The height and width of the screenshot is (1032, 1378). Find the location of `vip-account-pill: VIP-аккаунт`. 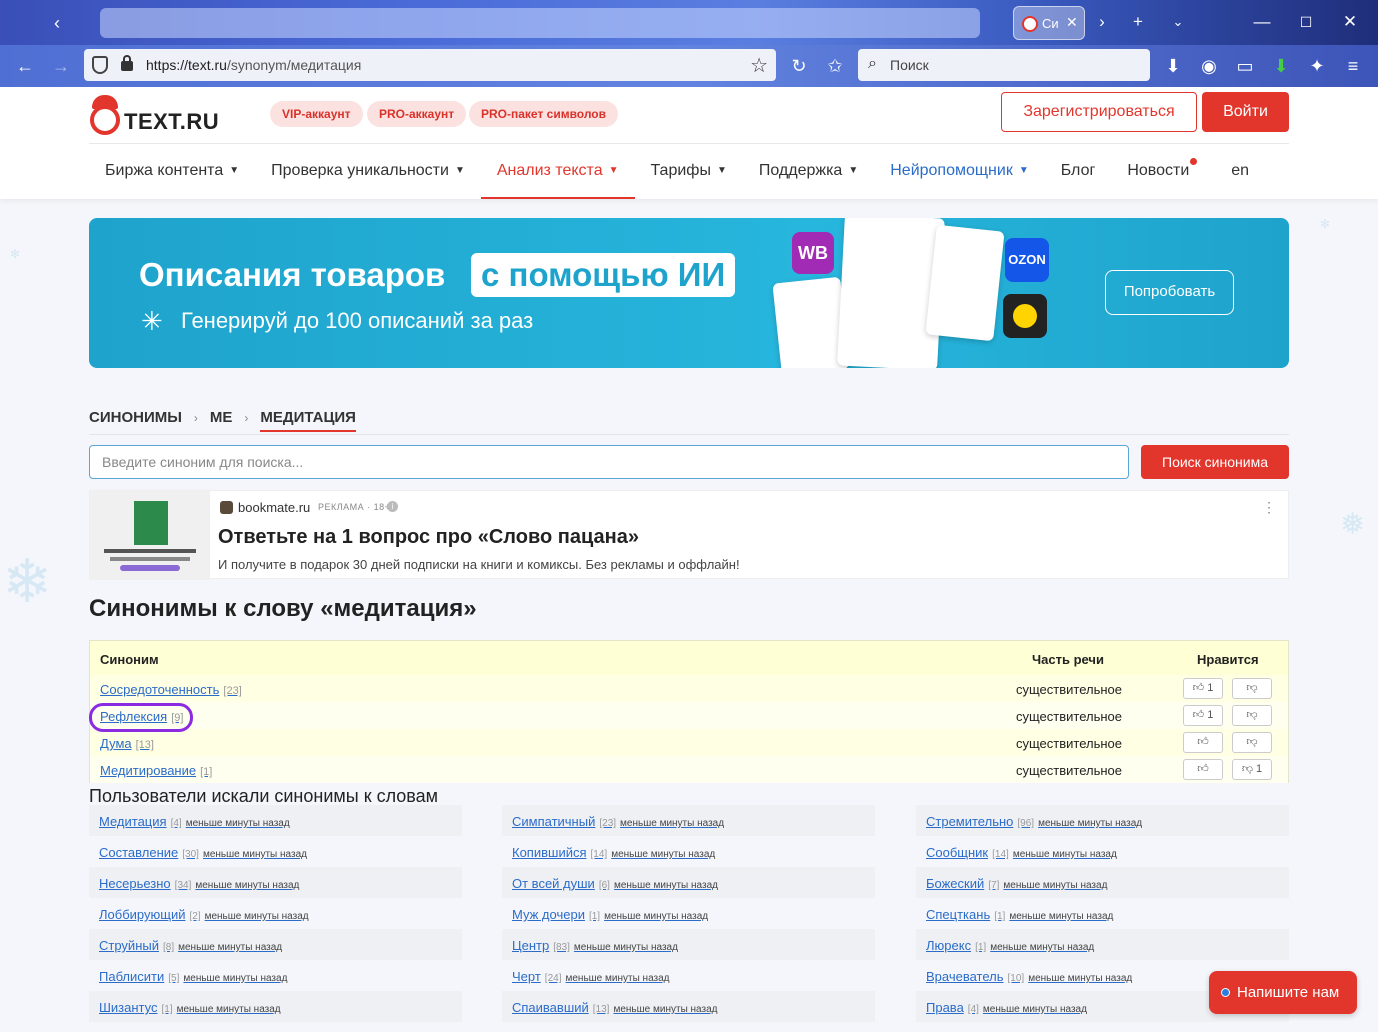

vip-account-pill: VIP-аккаунт is located at coordinates (316, 114).